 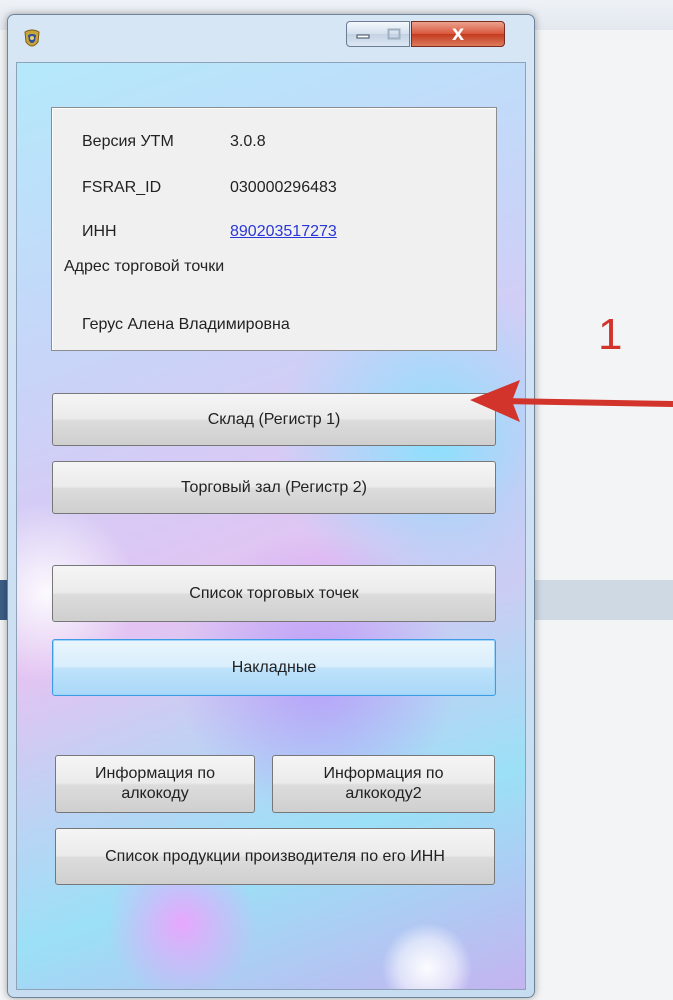 What do you see at coordinates (186, 324) in the screenshot?
I see `owner-name: Герус Алена Владимировна` at bounding box center [186, 324].